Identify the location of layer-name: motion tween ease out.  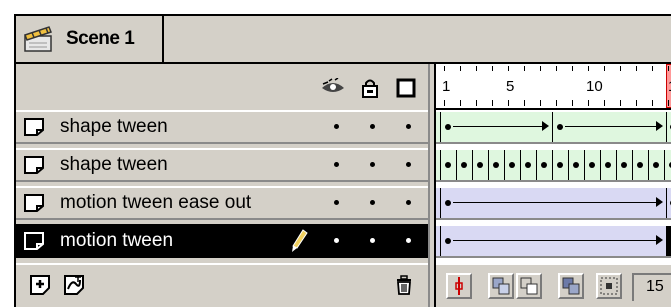
(156, 202).